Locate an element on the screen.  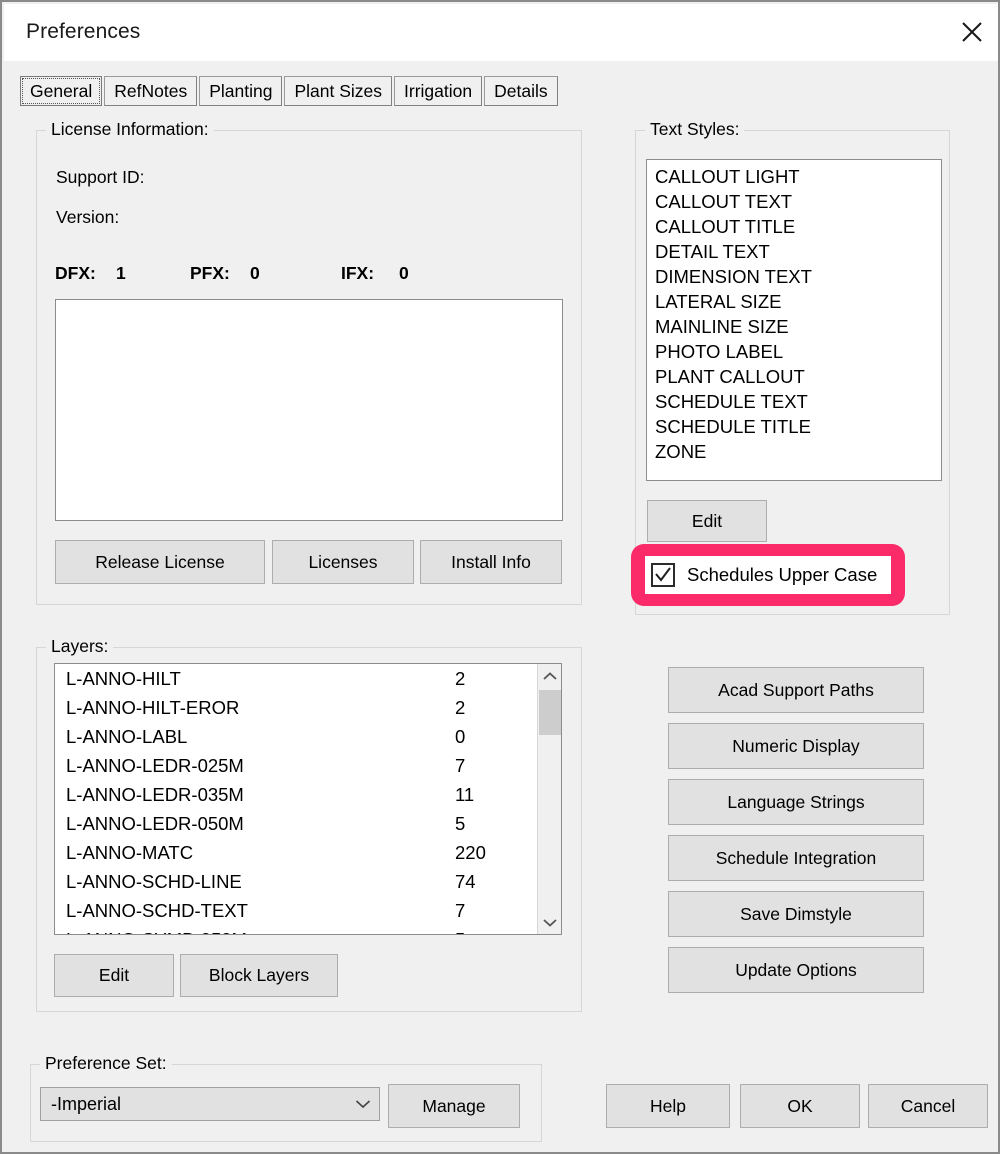
license-info-textbox is located at coordinates (309, 410).